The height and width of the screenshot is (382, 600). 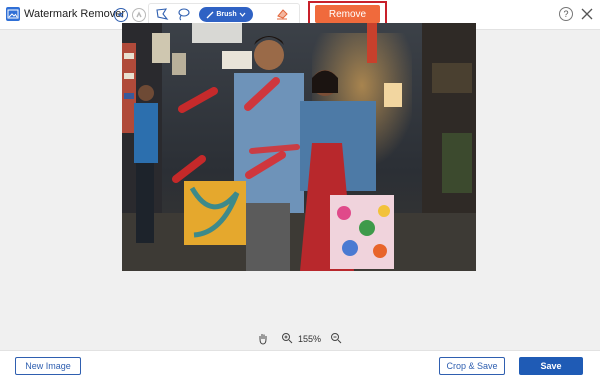 I want to click on zoom-out-icon, so click(x=336, y=338).